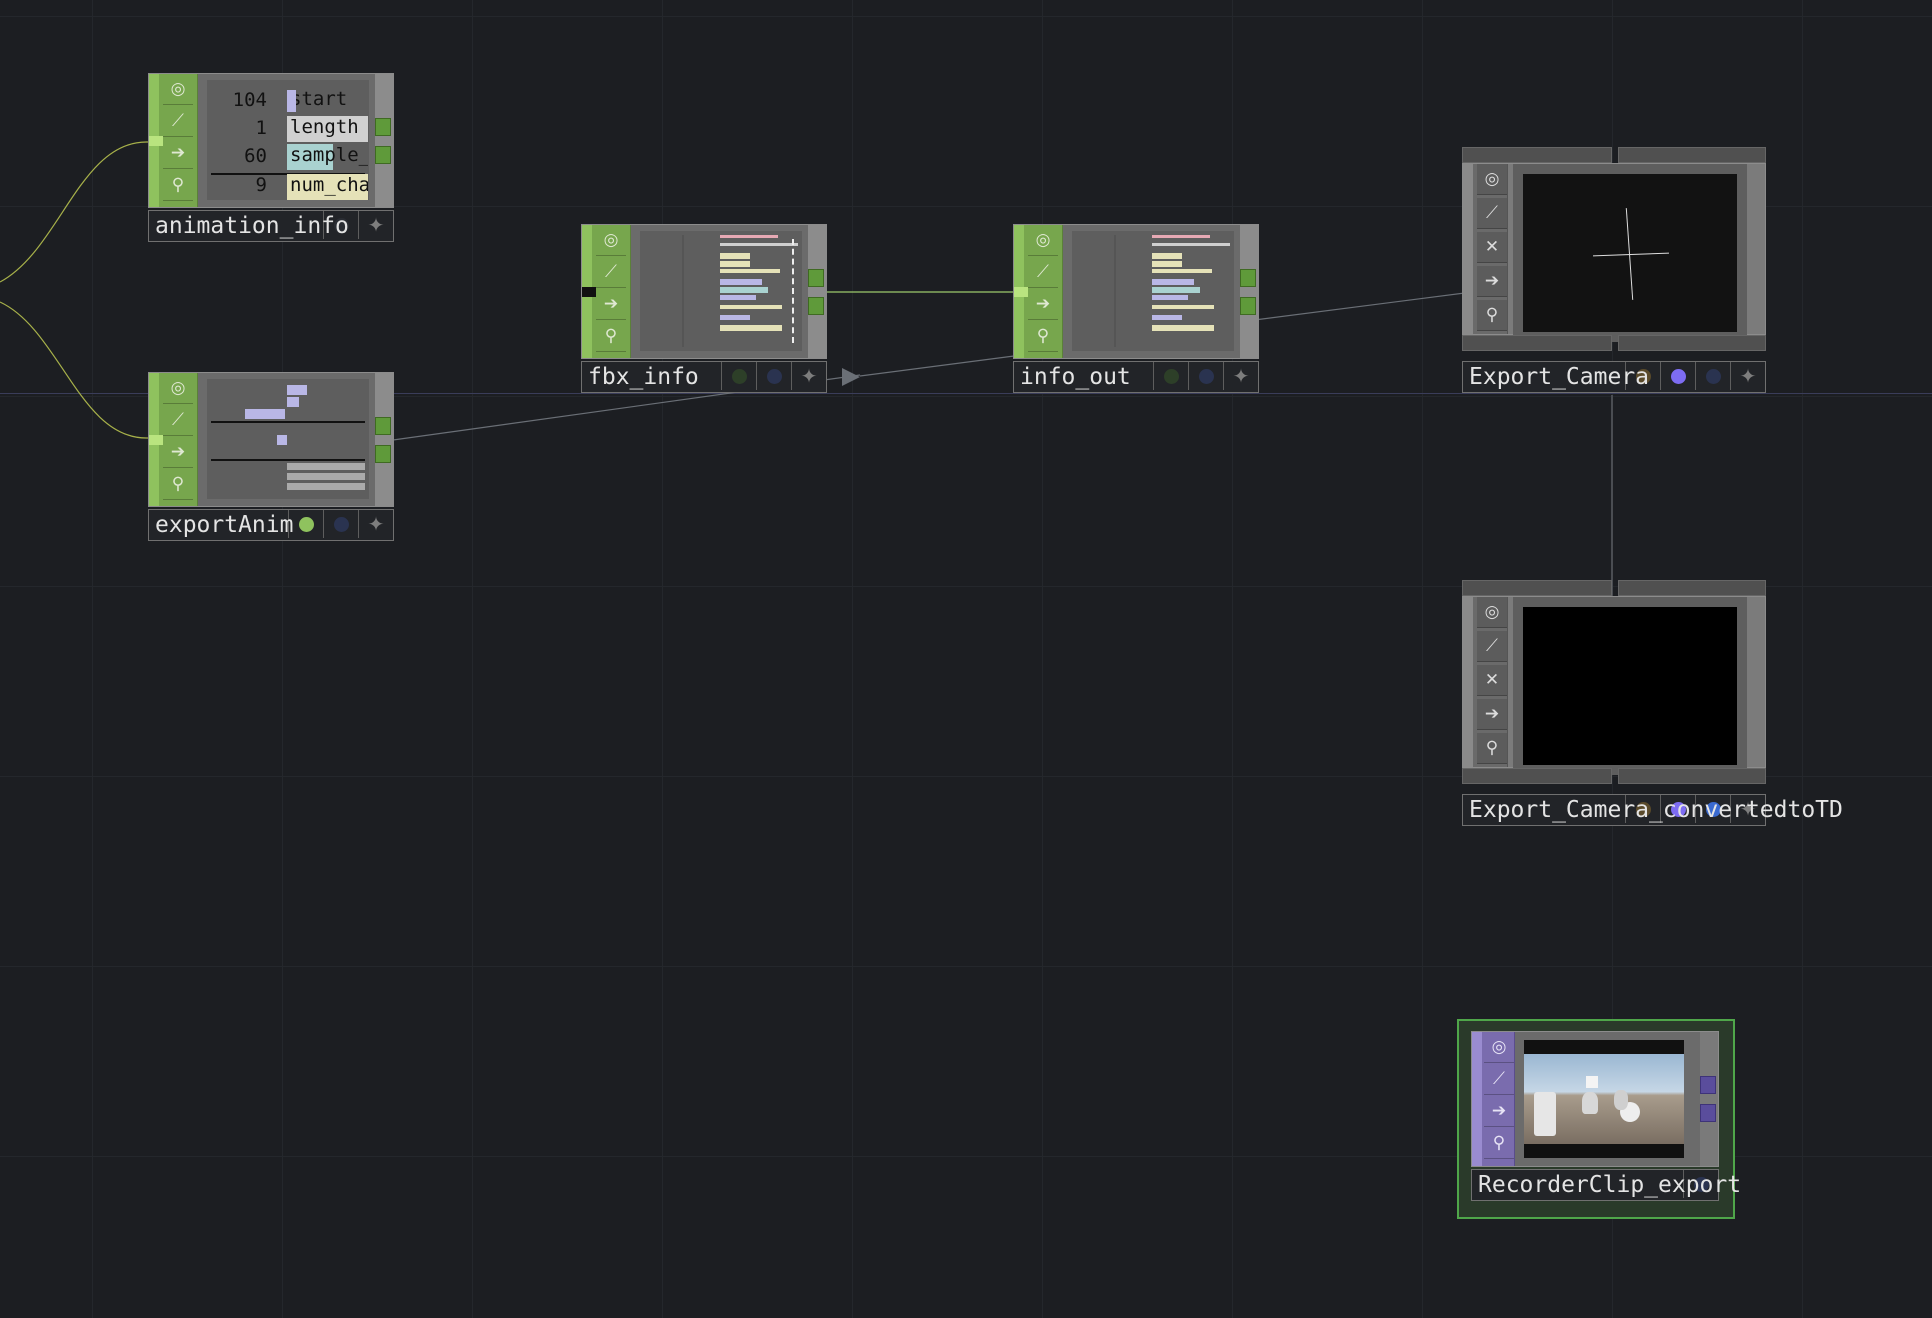  I want to click on node-label-bar: RecorderClip_export, so click(1606, 1185).